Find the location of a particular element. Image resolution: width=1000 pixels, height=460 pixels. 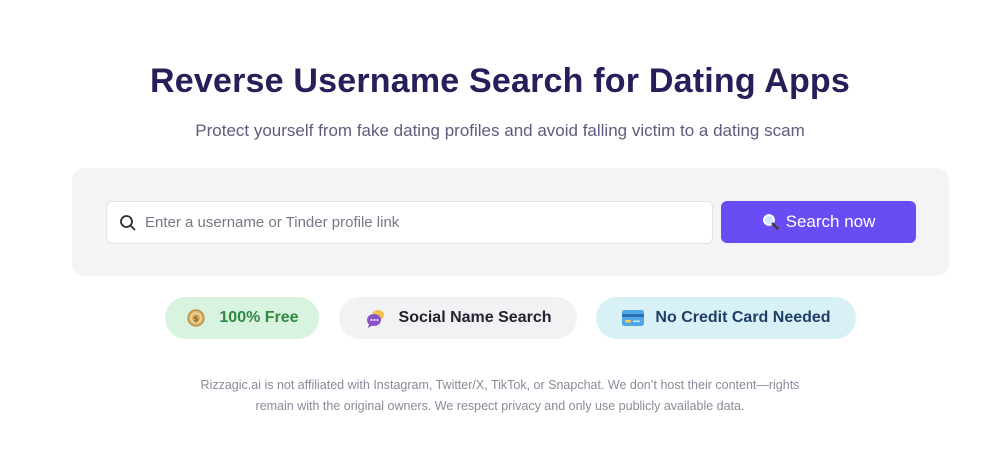

search-button: Search now is located at coordinates (818, 222).